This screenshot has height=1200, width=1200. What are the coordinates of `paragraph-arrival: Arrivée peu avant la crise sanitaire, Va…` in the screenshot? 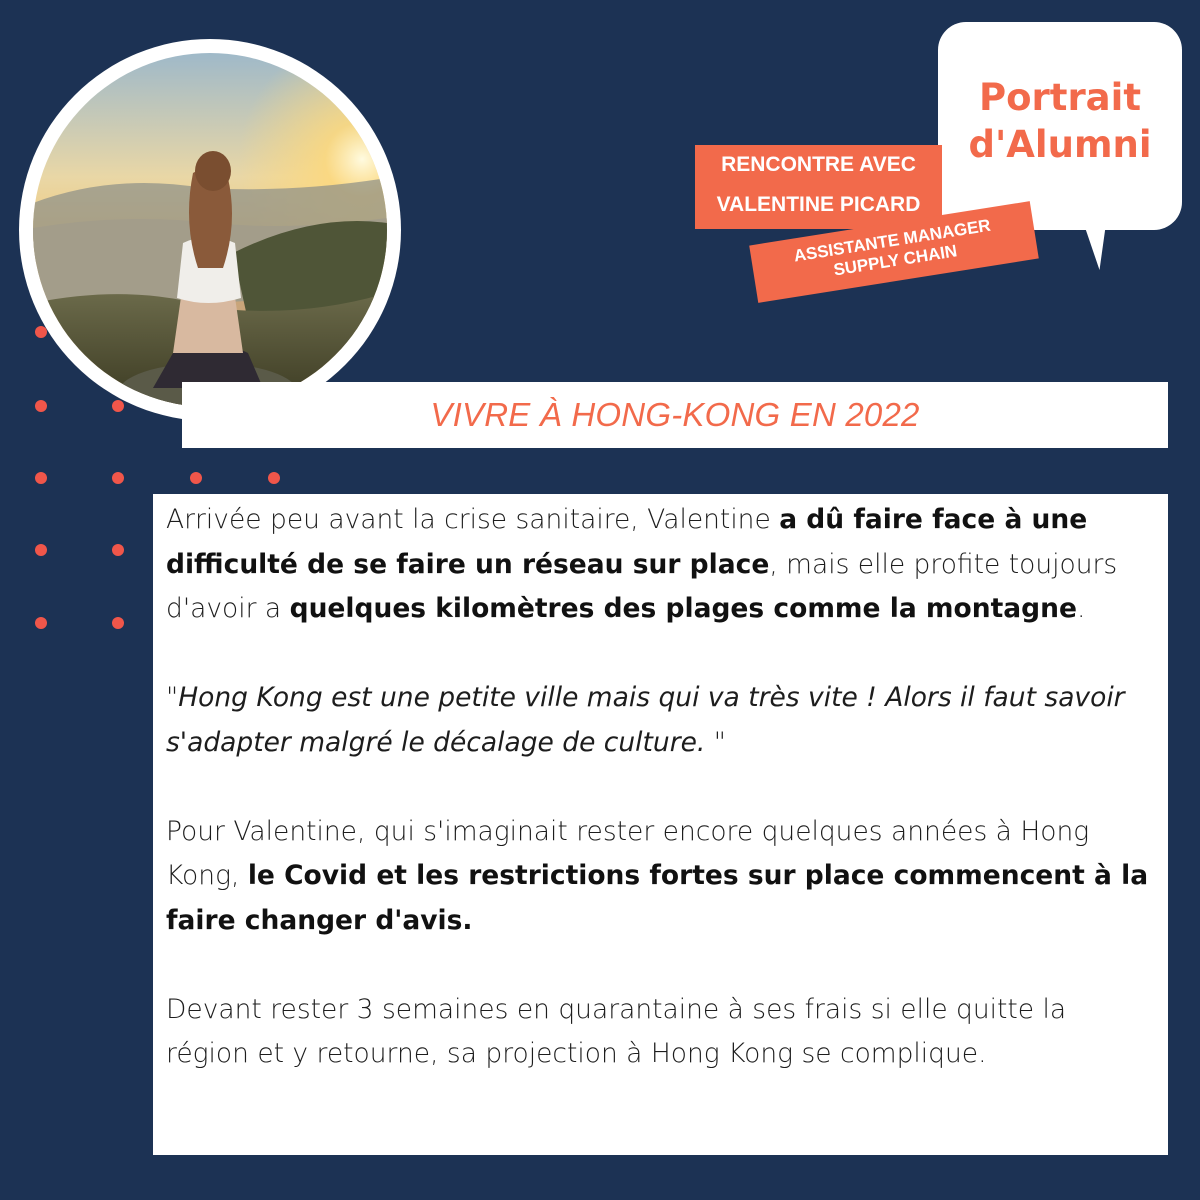 It's located at (661, 565).